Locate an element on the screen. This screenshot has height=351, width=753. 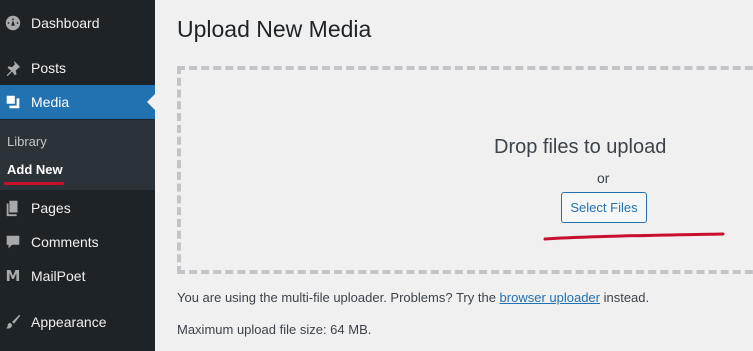
page-title: Upload New Media is located at coordinates (274, 29).